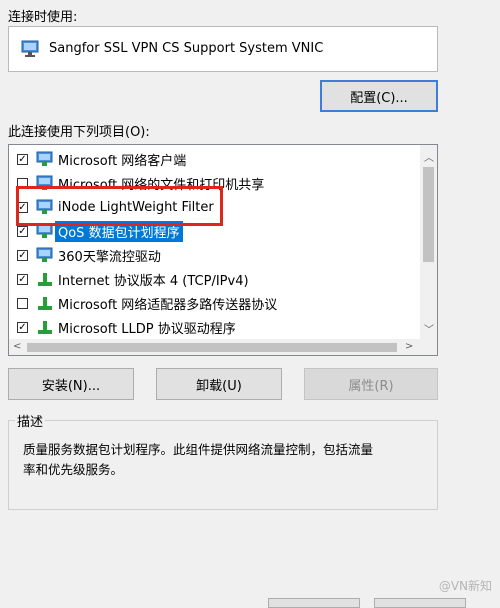  Describe the element at coordinates (119, 206) in the screenshot. I see `highlight-box` at that location.